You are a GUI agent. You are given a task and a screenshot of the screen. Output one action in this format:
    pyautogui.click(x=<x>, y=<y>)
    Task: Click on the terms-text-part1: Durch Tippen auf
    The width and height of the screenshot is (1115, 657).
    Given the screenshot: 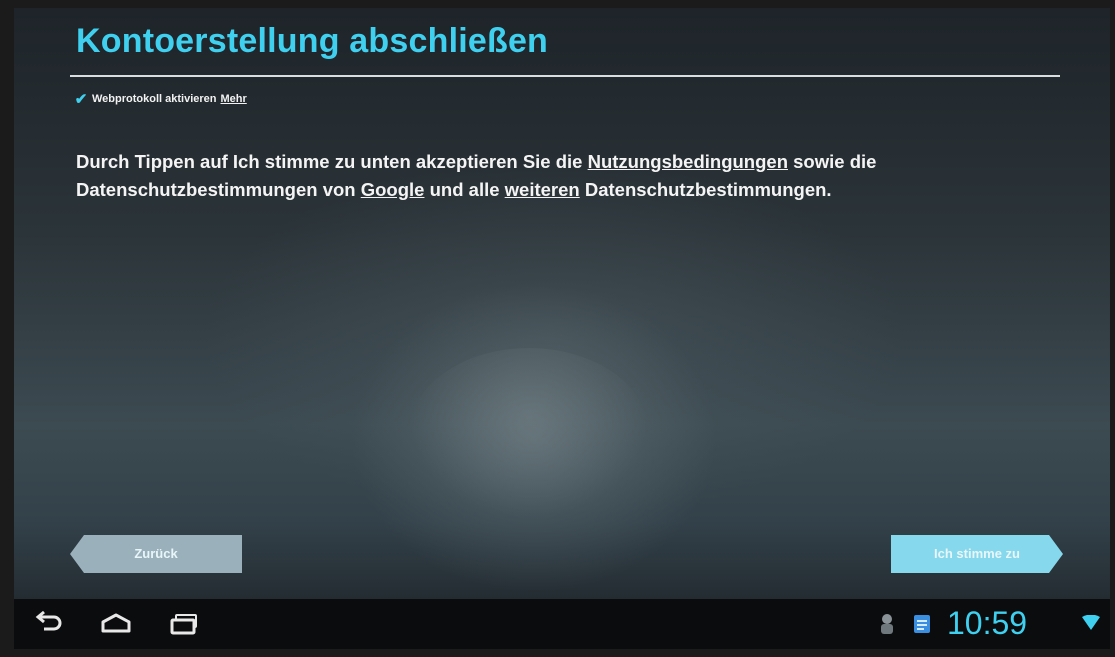 What is the action you would take?
    pyautogui.click(x=154, y=161)
    